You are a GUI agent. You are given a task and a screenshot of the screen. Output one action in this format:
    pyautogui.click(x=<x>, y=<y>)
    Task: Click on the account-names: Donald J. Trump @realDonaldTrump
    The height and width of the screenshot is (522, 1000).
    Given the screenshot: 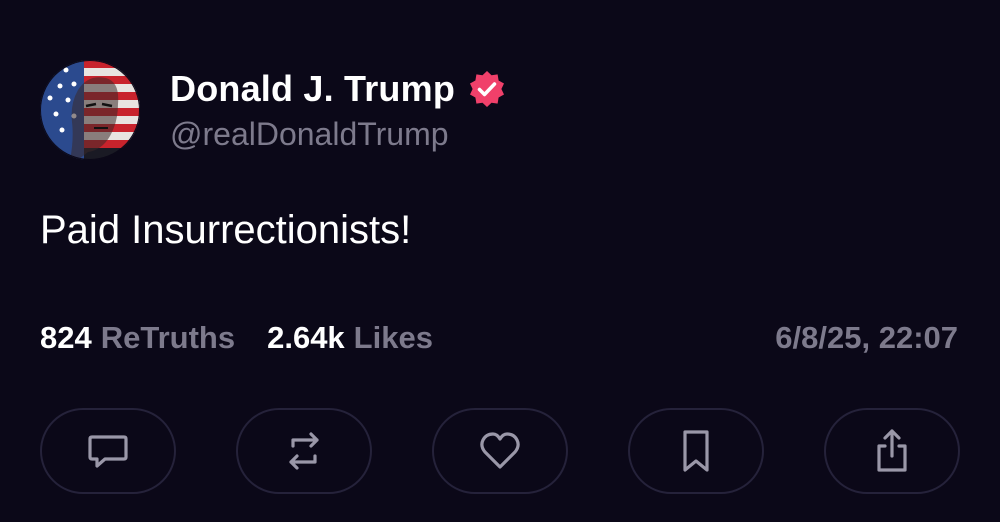 What is the action you would take?
    pyautogui.click(x=338, y=110)
    